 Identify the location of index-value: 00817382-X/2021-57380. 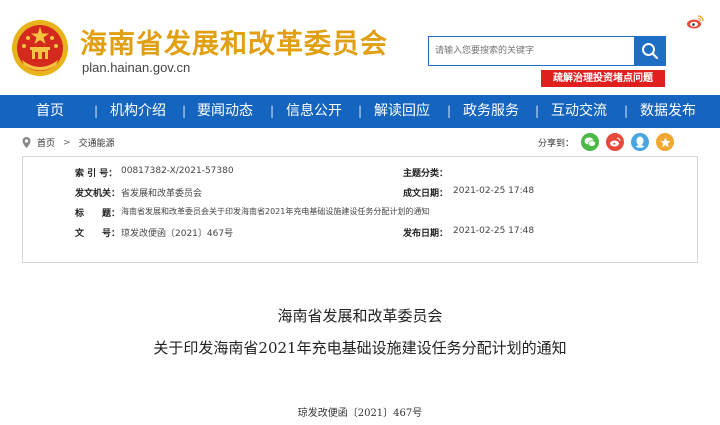
(177, 171).